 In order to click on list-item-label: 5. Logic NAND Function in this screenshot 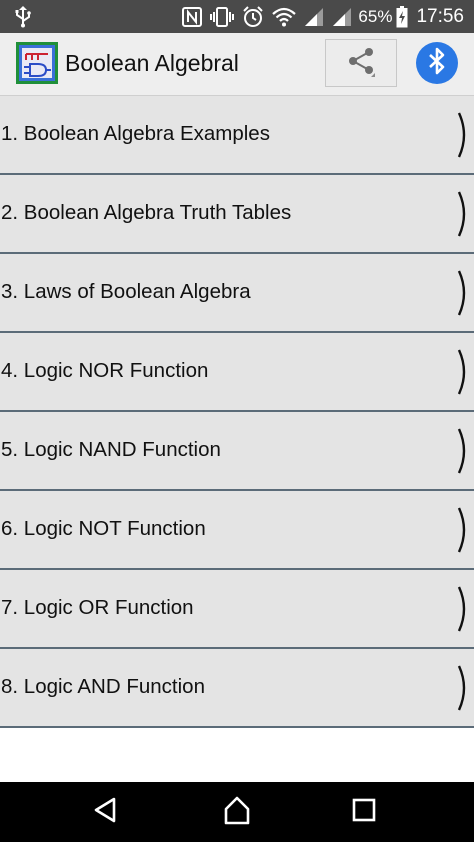, I will do `click(111, 449)`.